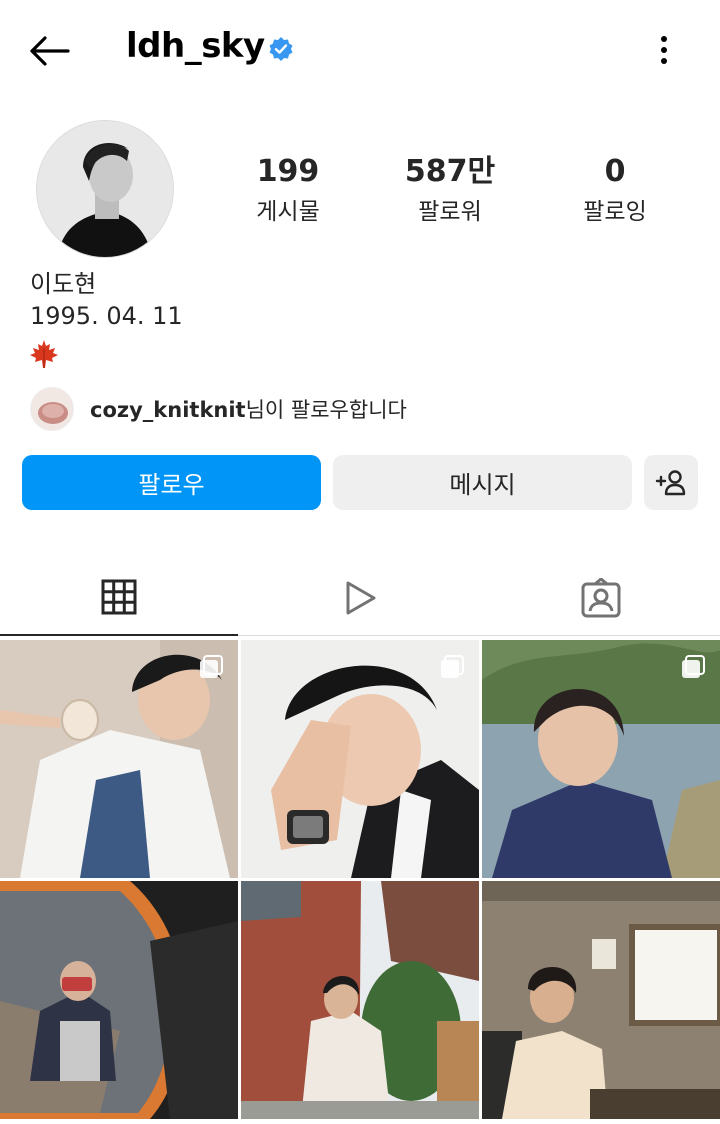 The width and height of the screenshot is (720, 1124). Describe the element at coordinates (168, 410) in the screenshot. I see `follower-username: cozy_knitknit` at that location.